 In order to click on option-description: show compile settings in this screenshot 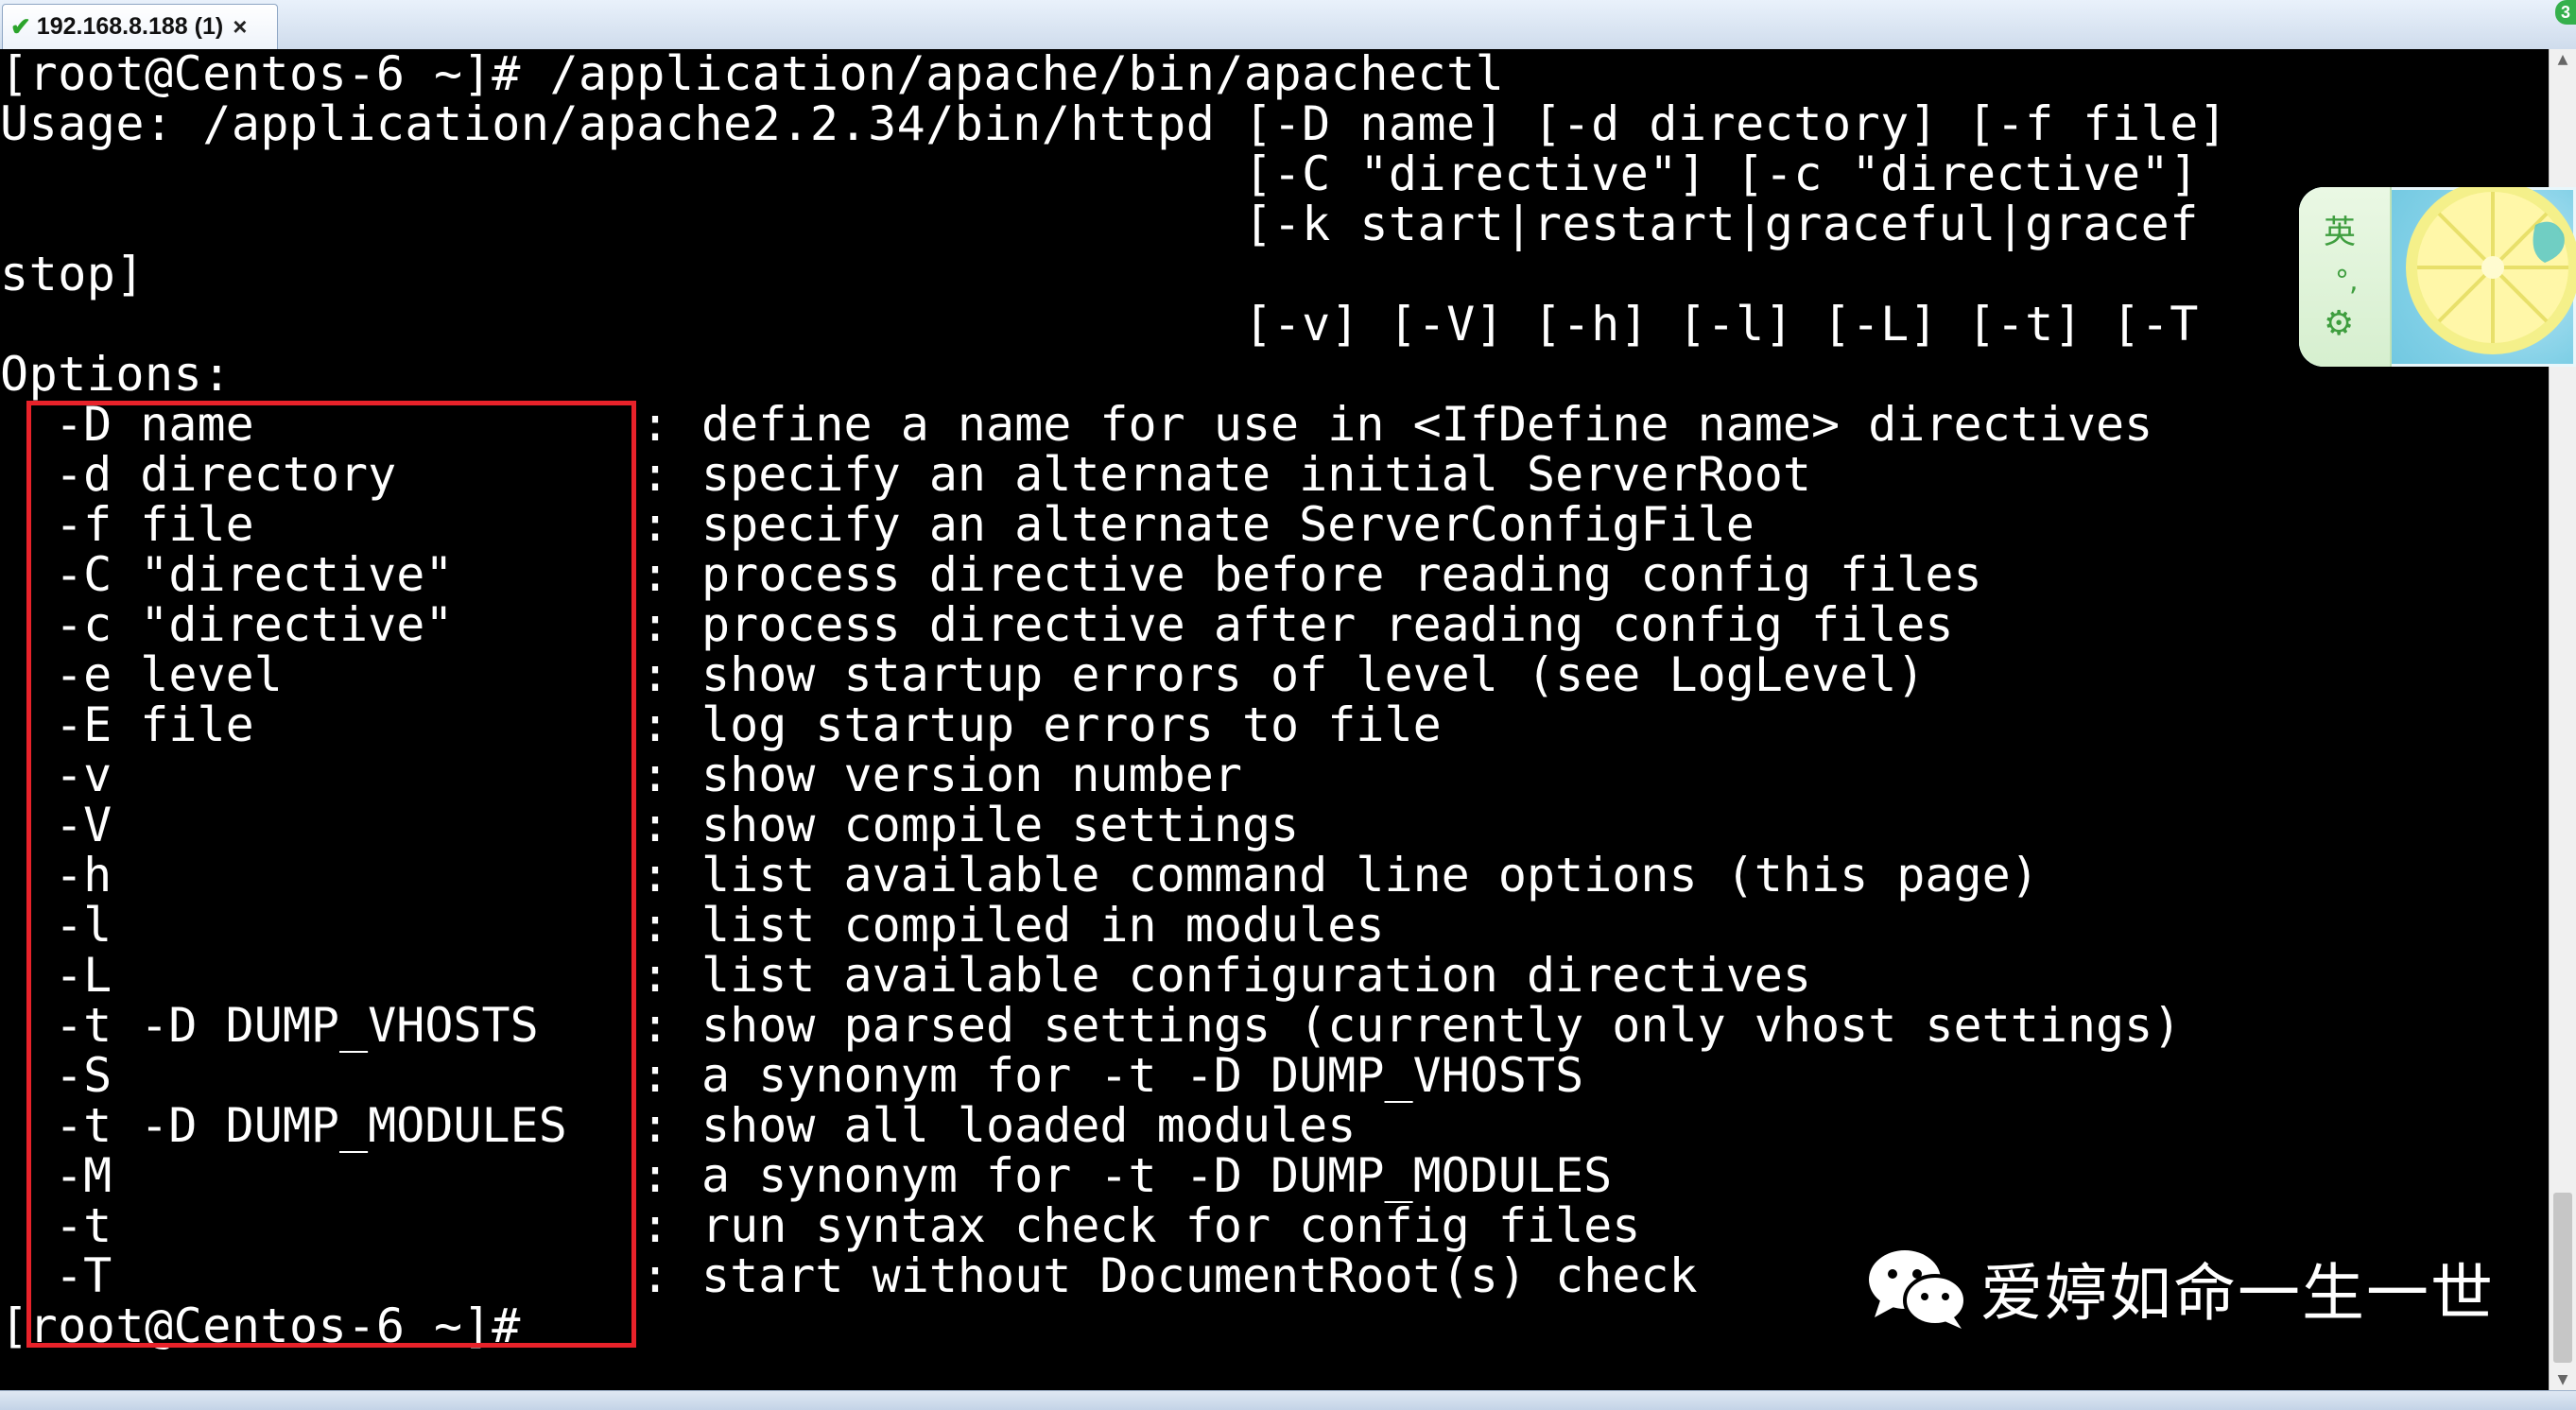, I will do `click(1000, 825)`.